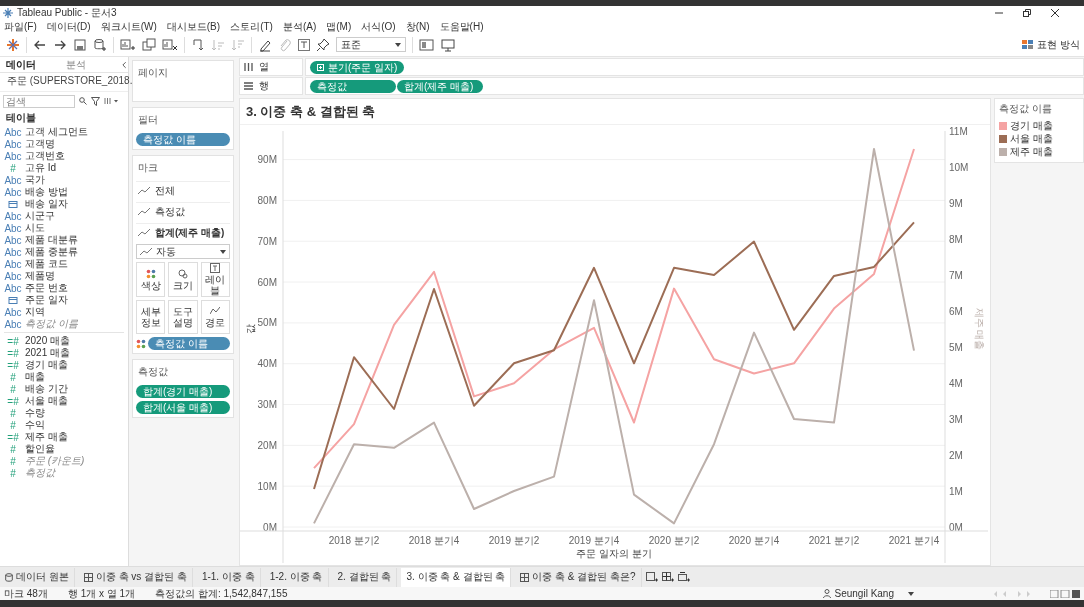 Image resolution: width=1084 pixels, height=607 pixels. What do you see at coordinates (378, 26) in the screenshot?
I see `menu-item: 서식(O)` at bounding box center [378, 26].